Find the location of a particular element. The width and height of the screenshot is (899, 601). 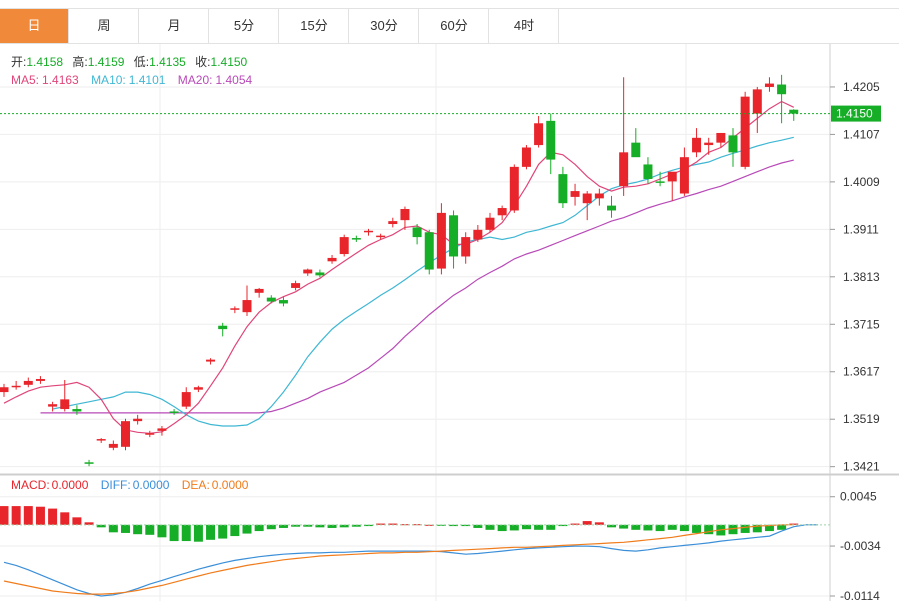

ohlc-legend: 开:1.4158 高:1.4159 低:1.4135 收:1.4150 is located at coordinates (129, 61).